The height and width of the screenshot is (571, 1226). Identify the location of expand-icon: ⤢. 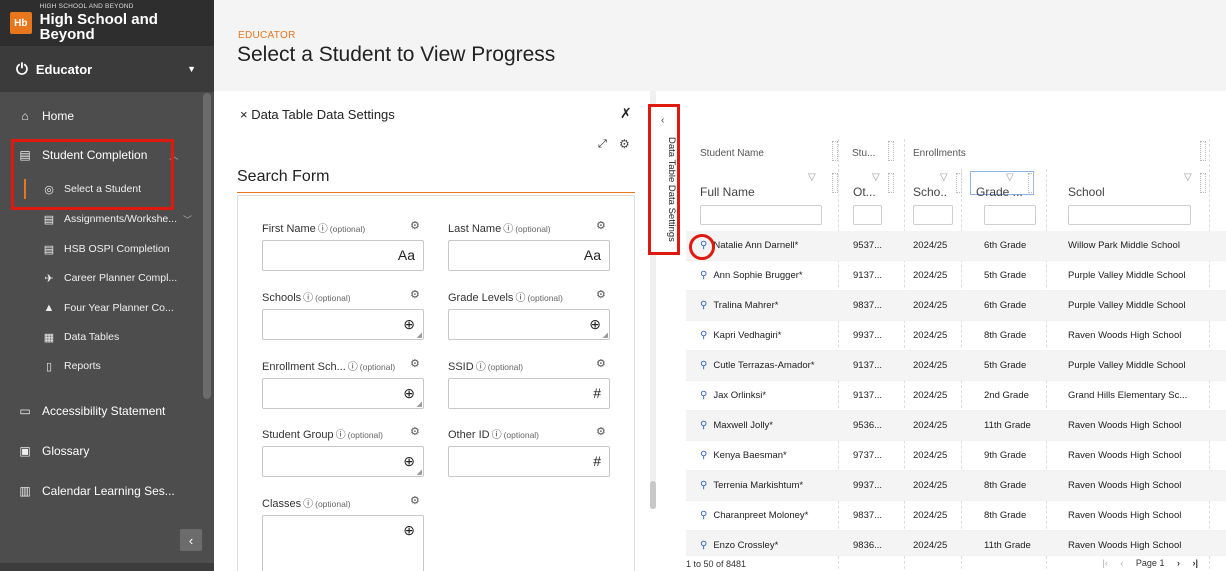
(602, 144).